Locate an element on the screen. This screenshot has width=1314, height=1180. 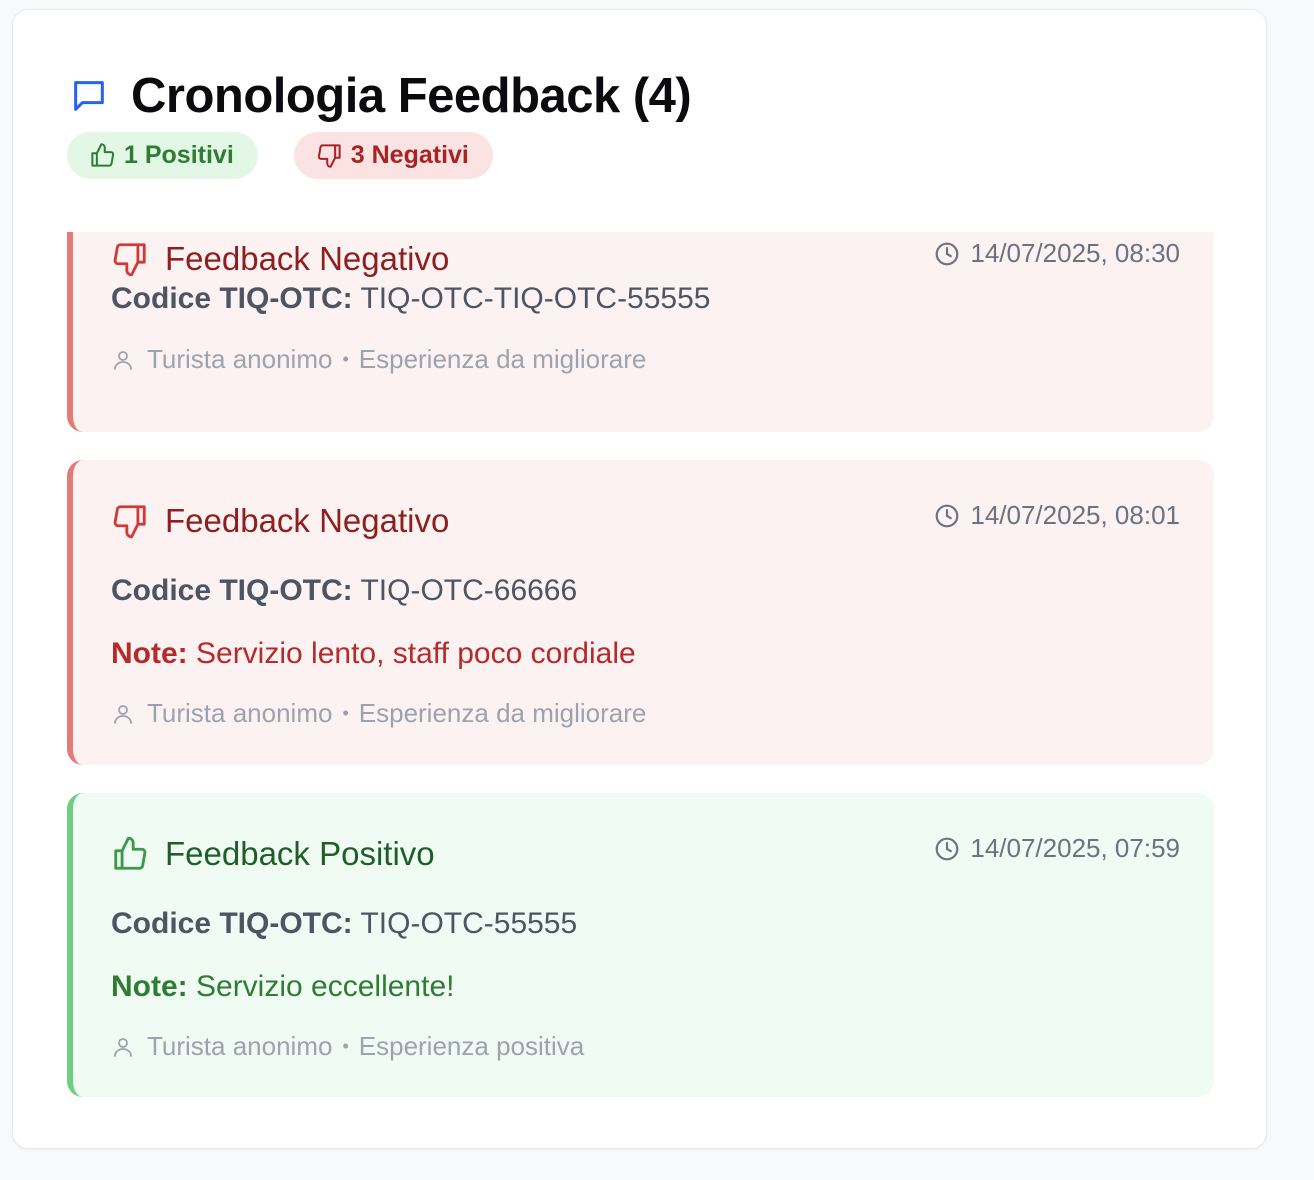
feedback-timestamp: 14/07/2025, 07:59 is located at coordinates (1057, 848).